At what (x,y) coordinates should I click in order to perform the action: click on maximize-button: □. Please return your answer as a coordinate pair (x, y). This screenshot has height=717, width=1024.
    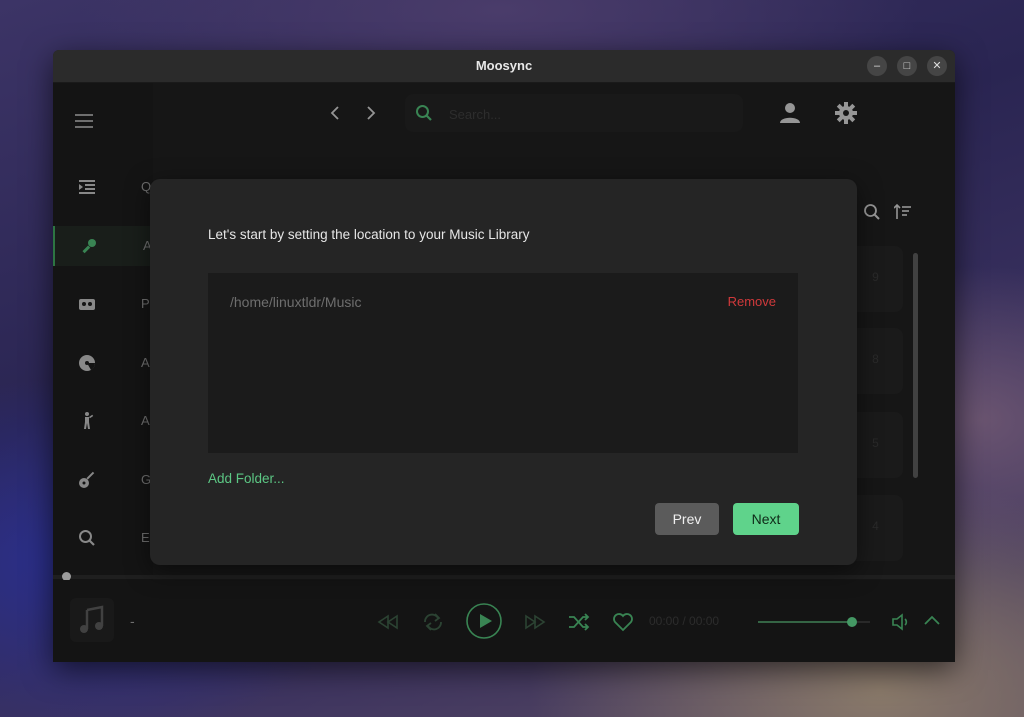
    Looking at the image, I should click on (907, 66).